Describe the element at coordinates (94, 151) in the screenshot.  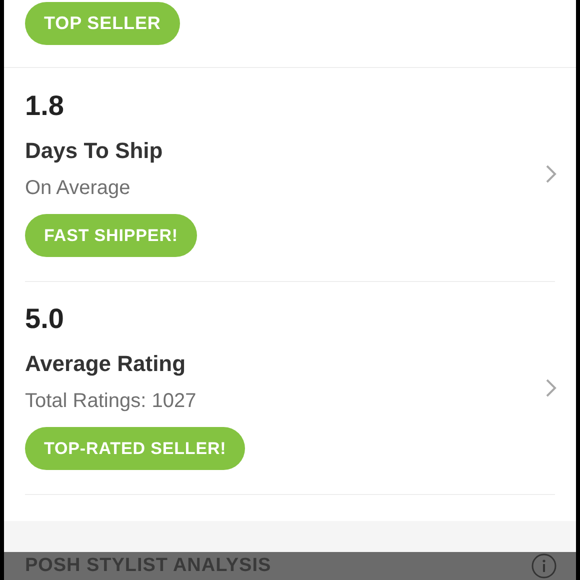
I see `stat-label: Days To Ship` at that location.